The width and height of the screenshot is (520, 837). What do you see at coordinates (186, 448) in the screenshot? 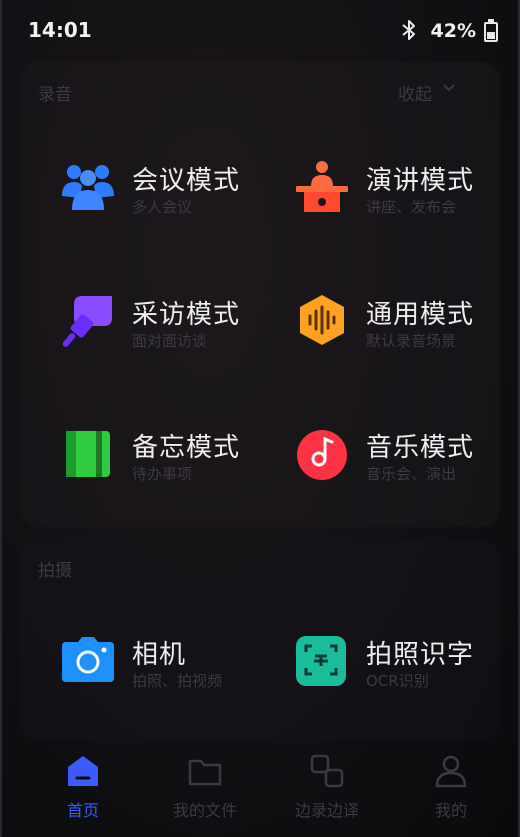
I see `mode-name: 备忘模式` at bounding box center [186, 448].